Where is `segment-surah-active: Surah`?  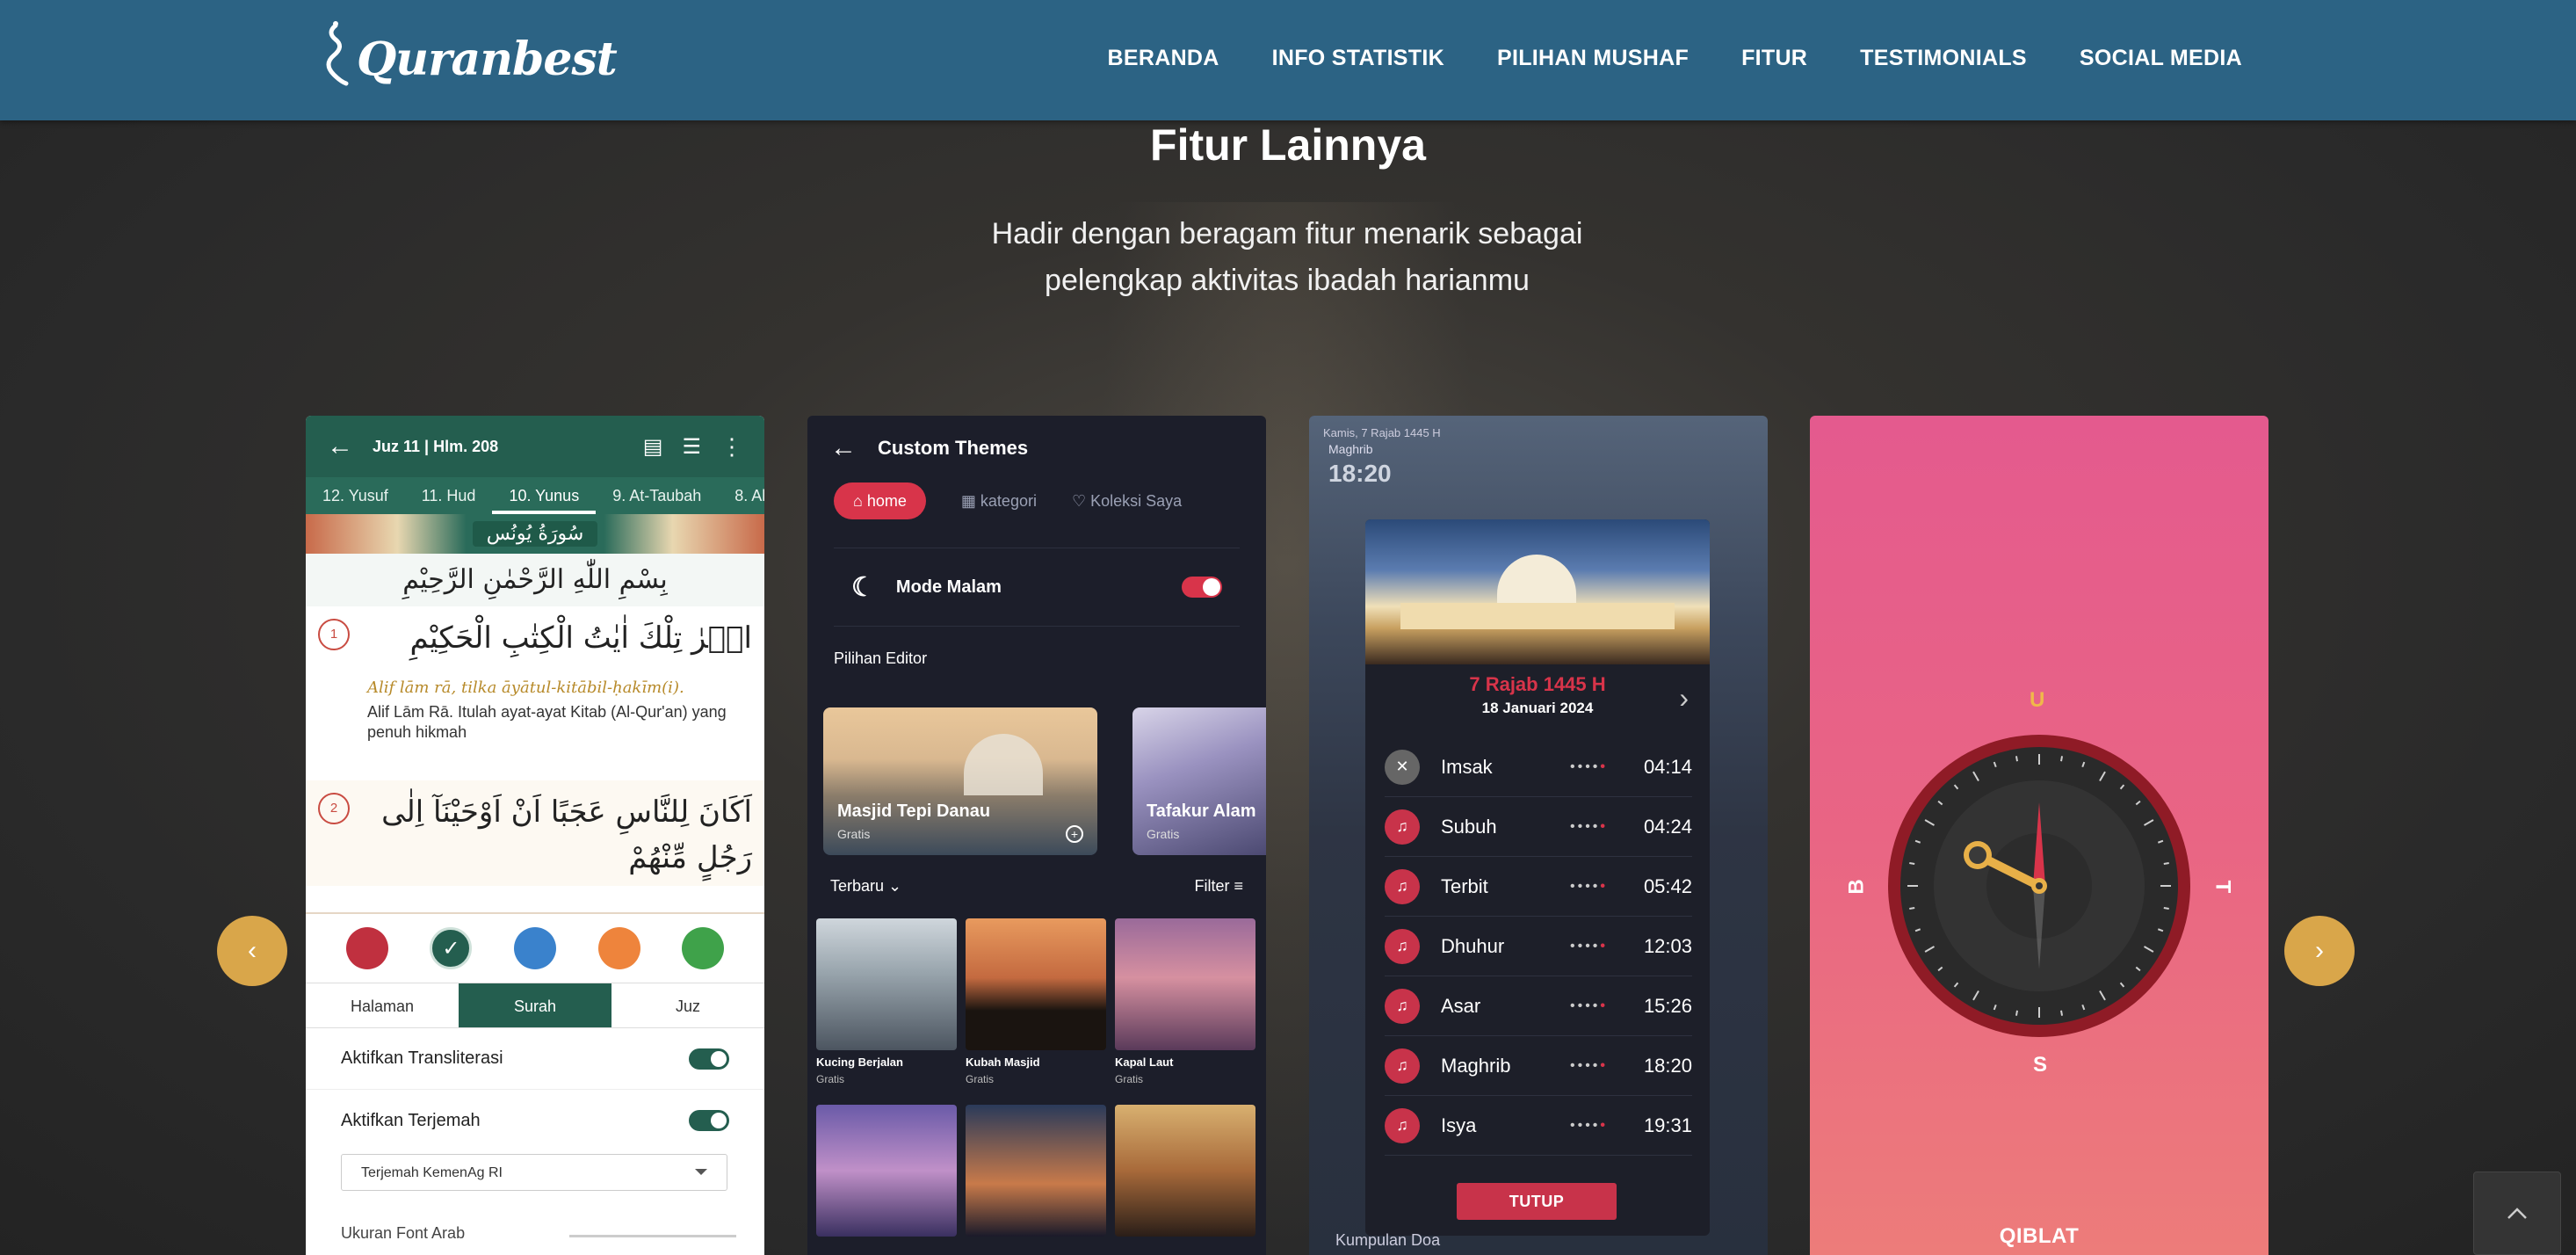
segment-surah-active: Surah is located at coordinates (535, 1005).